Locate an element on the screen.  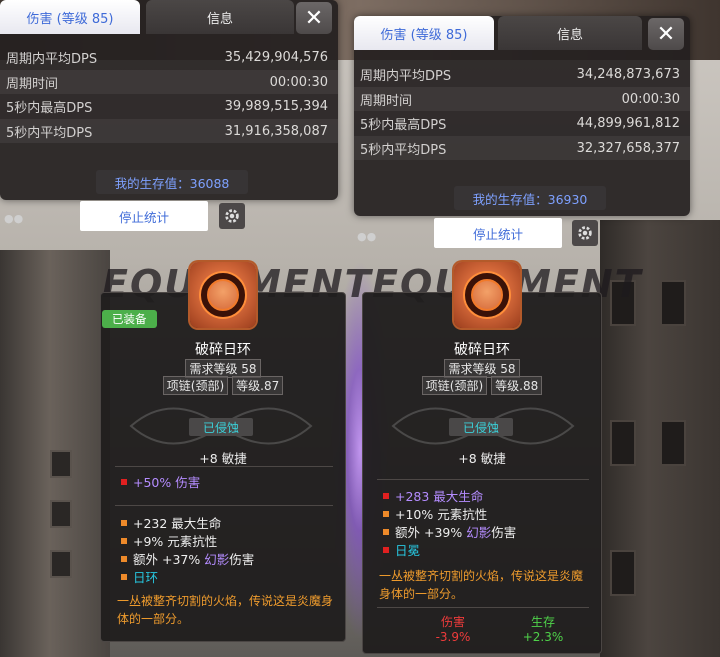
survival-value: 我的生存值：36930 is located at coordinates (530, 198).